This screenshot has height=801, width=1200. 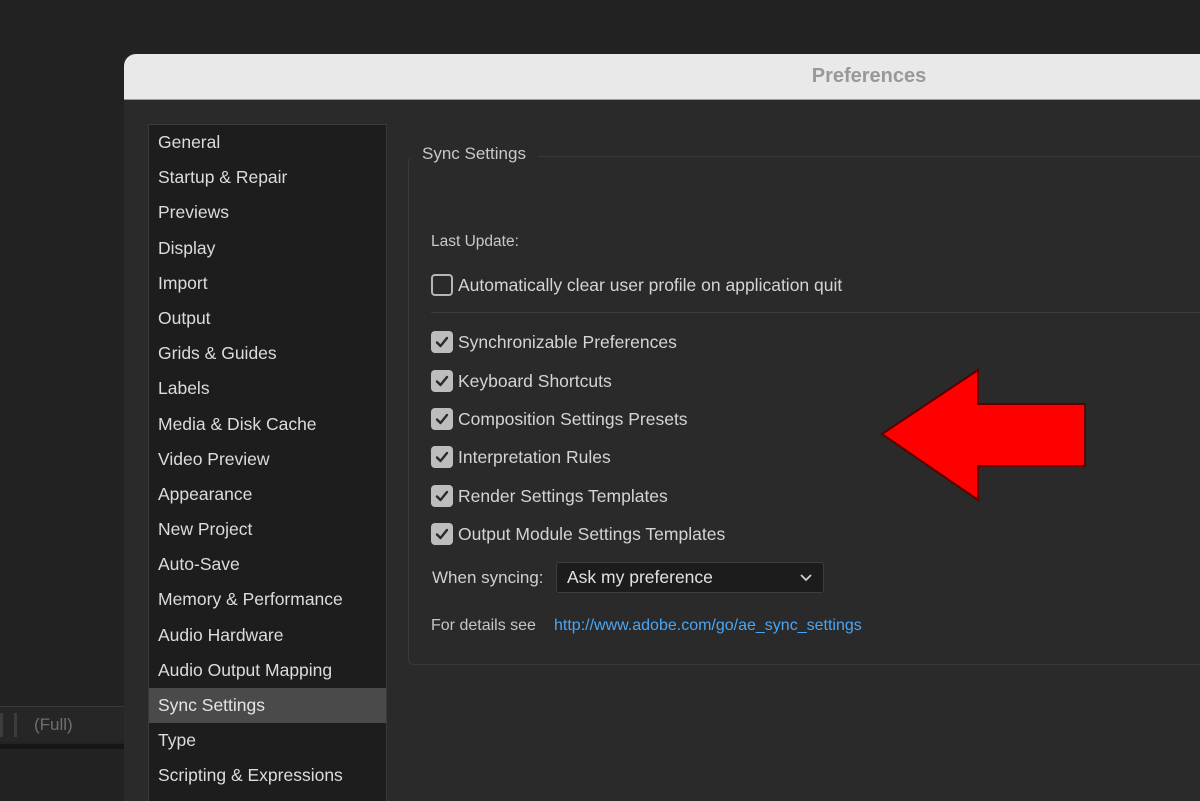 I want to click on when-syncing-select: Ask my preference, so click(x=690, y=577).